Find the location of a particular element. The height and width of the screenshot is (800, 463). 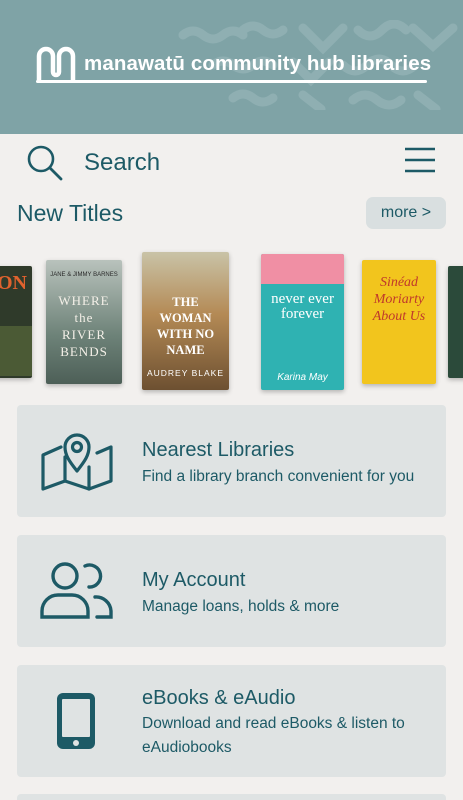

book-title: WHERE the RIVER BENDS is located at coordinates (84, 326).